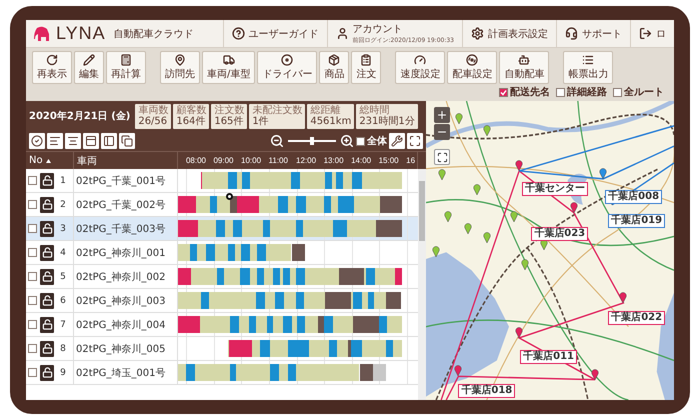  I want to click on toolbar-button: 商品, so click(334, 67).